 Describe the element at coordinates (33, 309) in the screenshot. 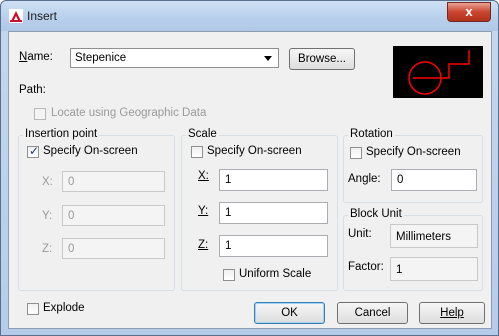

I see `explode-checkbox` at that location.